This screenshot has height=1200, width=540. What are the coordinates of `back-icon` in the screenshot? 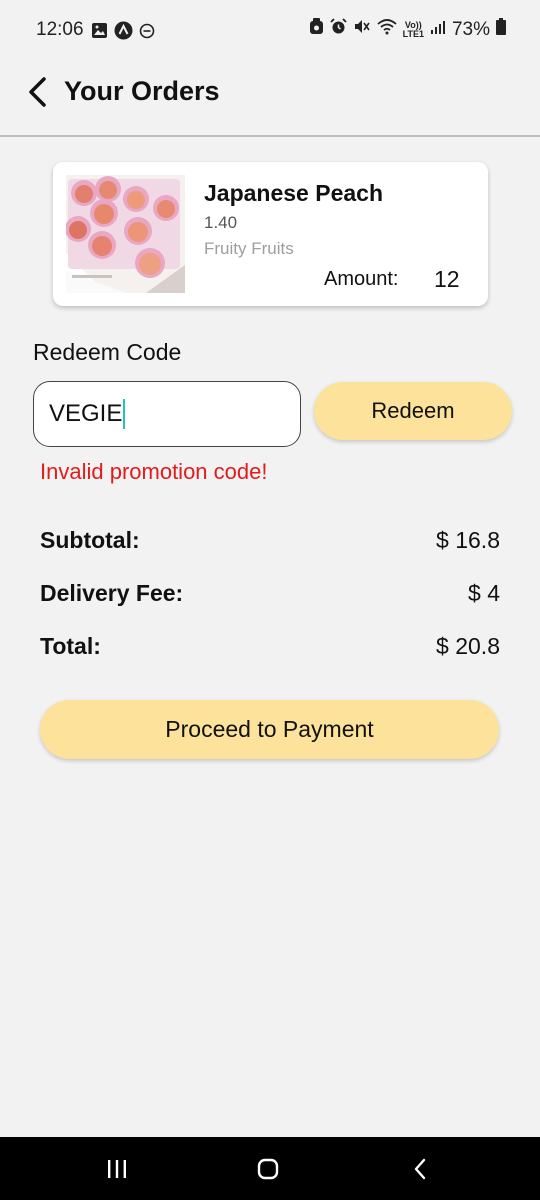 It's located at (420, 1169).